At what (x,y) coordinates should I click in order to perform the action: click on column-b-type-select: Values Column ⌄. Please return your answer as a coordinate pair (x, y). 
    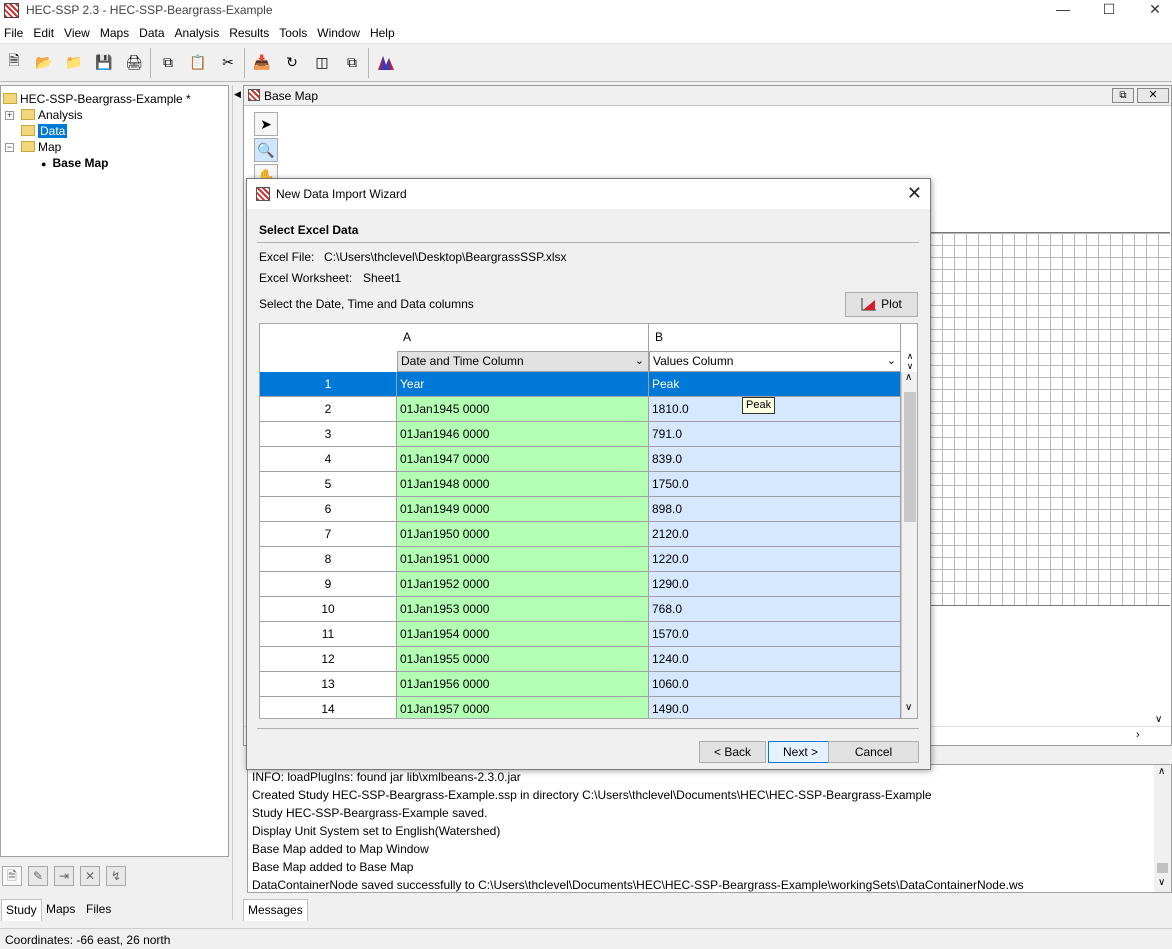
    Looking at the image, I should click on (775, 361).